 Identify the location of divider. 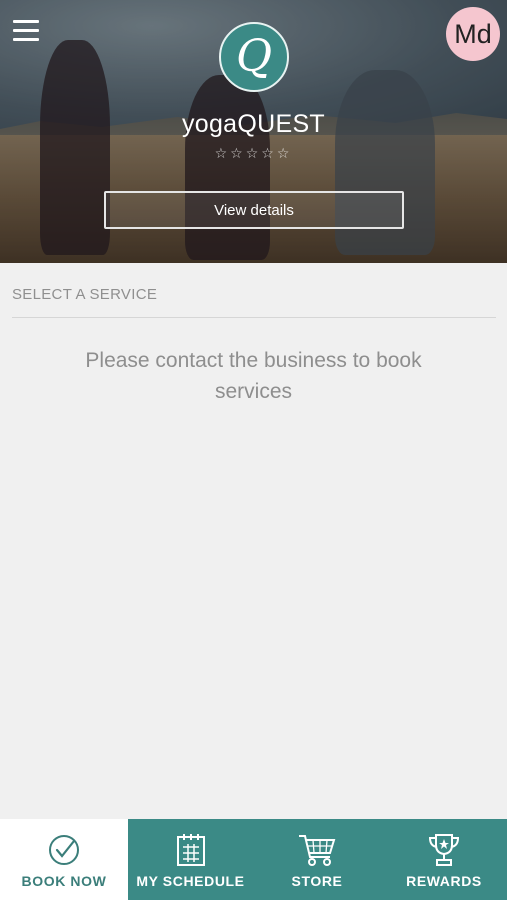
(254, 317).